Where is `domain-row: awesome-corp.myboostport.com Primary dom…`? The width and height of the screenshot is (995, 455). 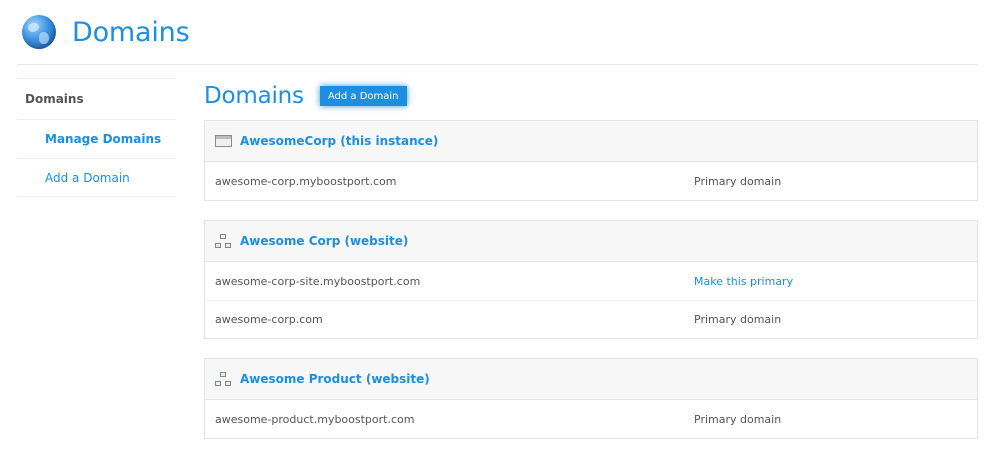
domain-row: awesome-corp.myboostport.com Primary dom… is located at coordinates (591, 181).